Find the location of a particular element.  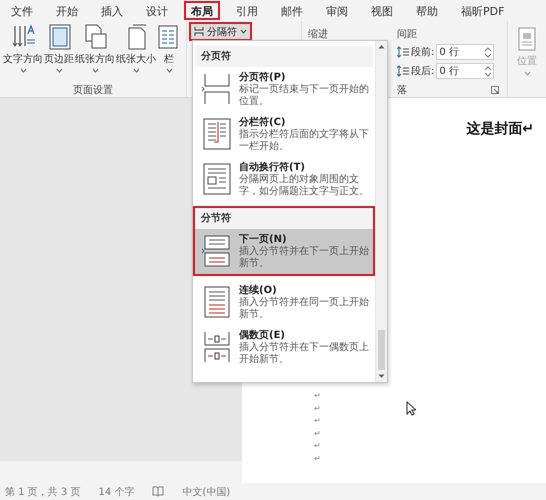

field-label: 段后: is located at coordinates (422, 71).